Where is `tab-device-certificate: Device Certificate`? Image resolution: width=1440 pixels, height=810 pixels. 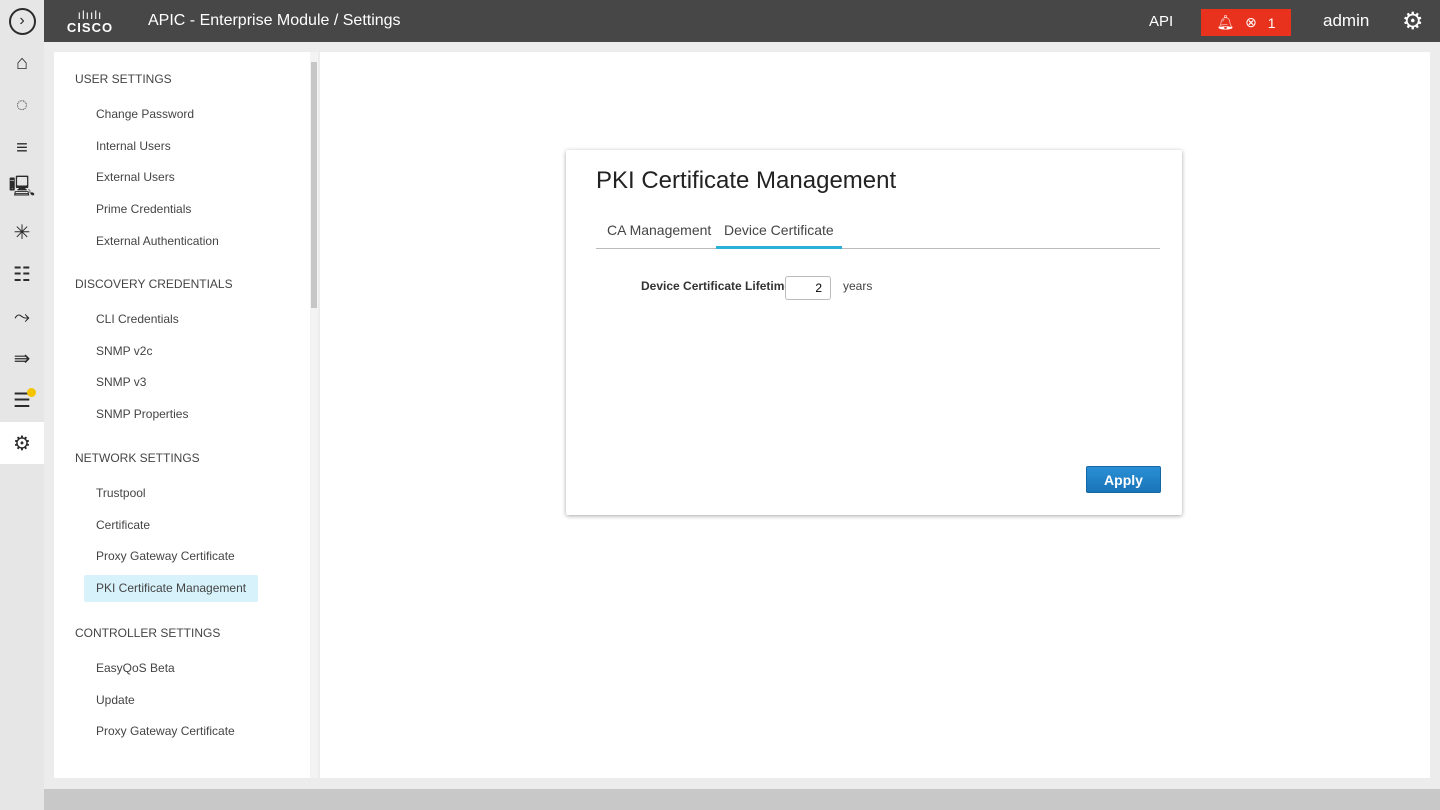 tab-device-certificate: Device Certificate is located at coordinates (779, 235).